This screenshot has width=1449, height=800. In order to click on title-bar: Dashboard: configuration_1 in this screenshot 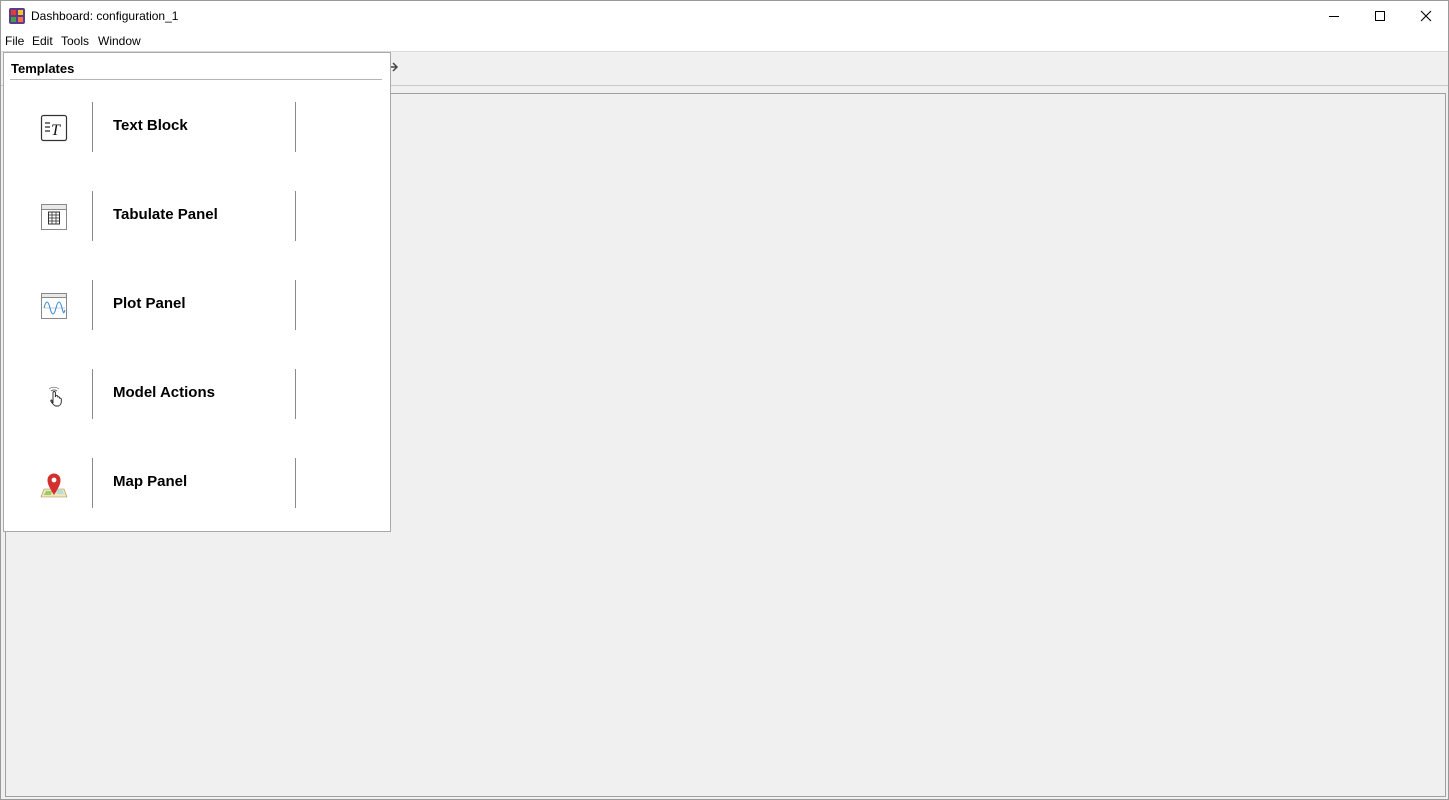, I will do `click(724, 16)`.